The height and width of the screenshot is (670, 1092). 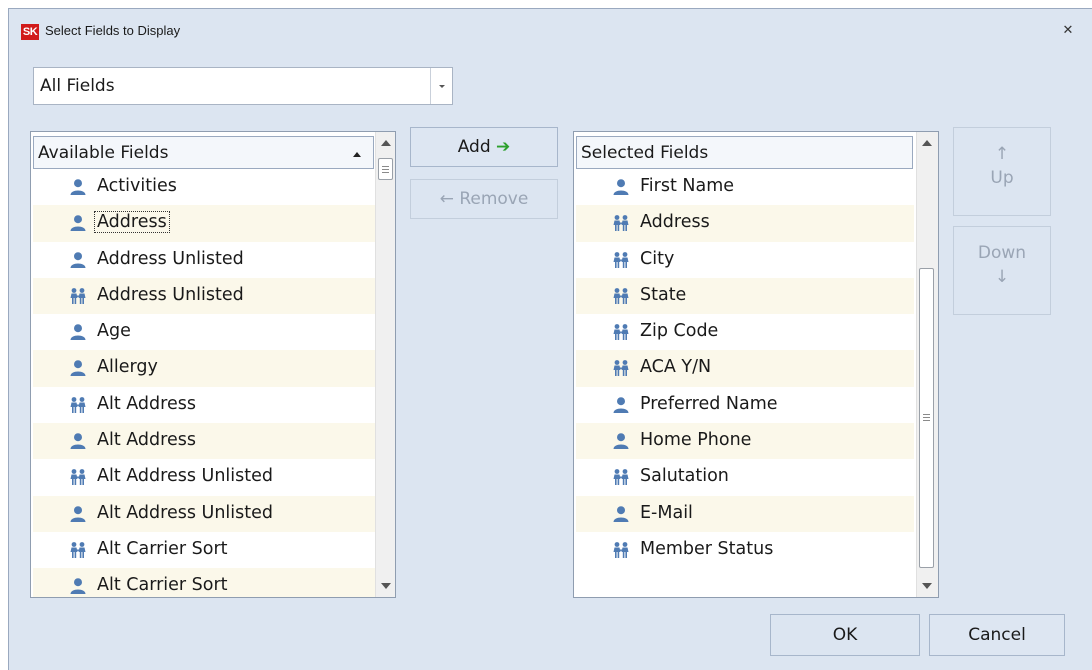 I want to click on field-filter-value: All Fields, so click(x=77, y=86).